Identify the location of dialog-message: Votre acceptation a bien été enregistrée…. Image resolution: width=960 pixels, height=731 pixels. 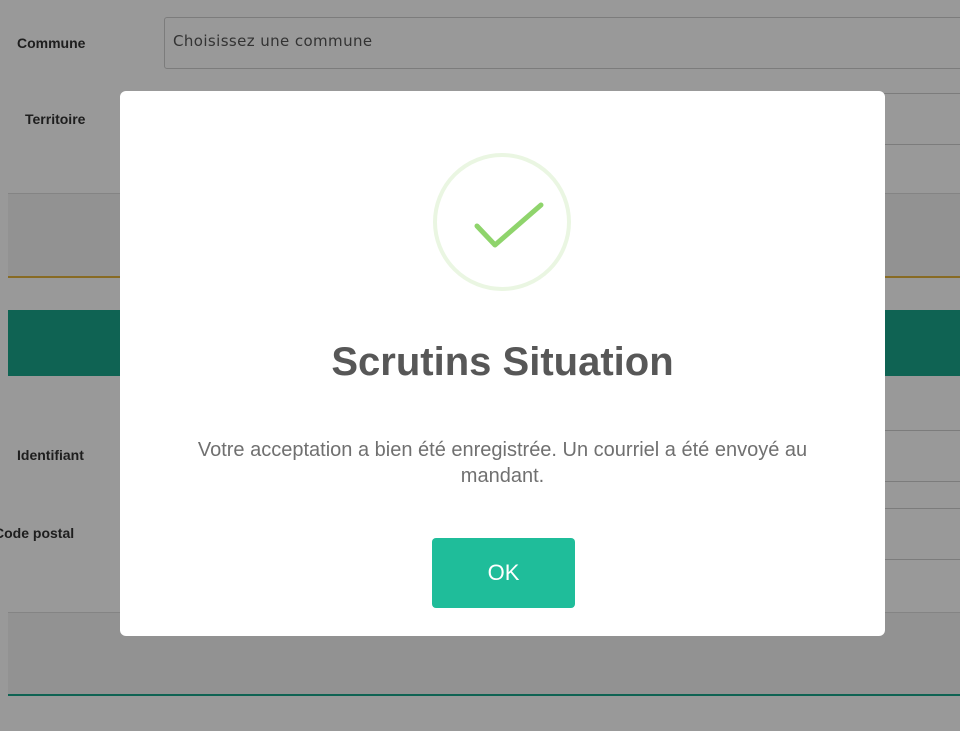
(502, 463).